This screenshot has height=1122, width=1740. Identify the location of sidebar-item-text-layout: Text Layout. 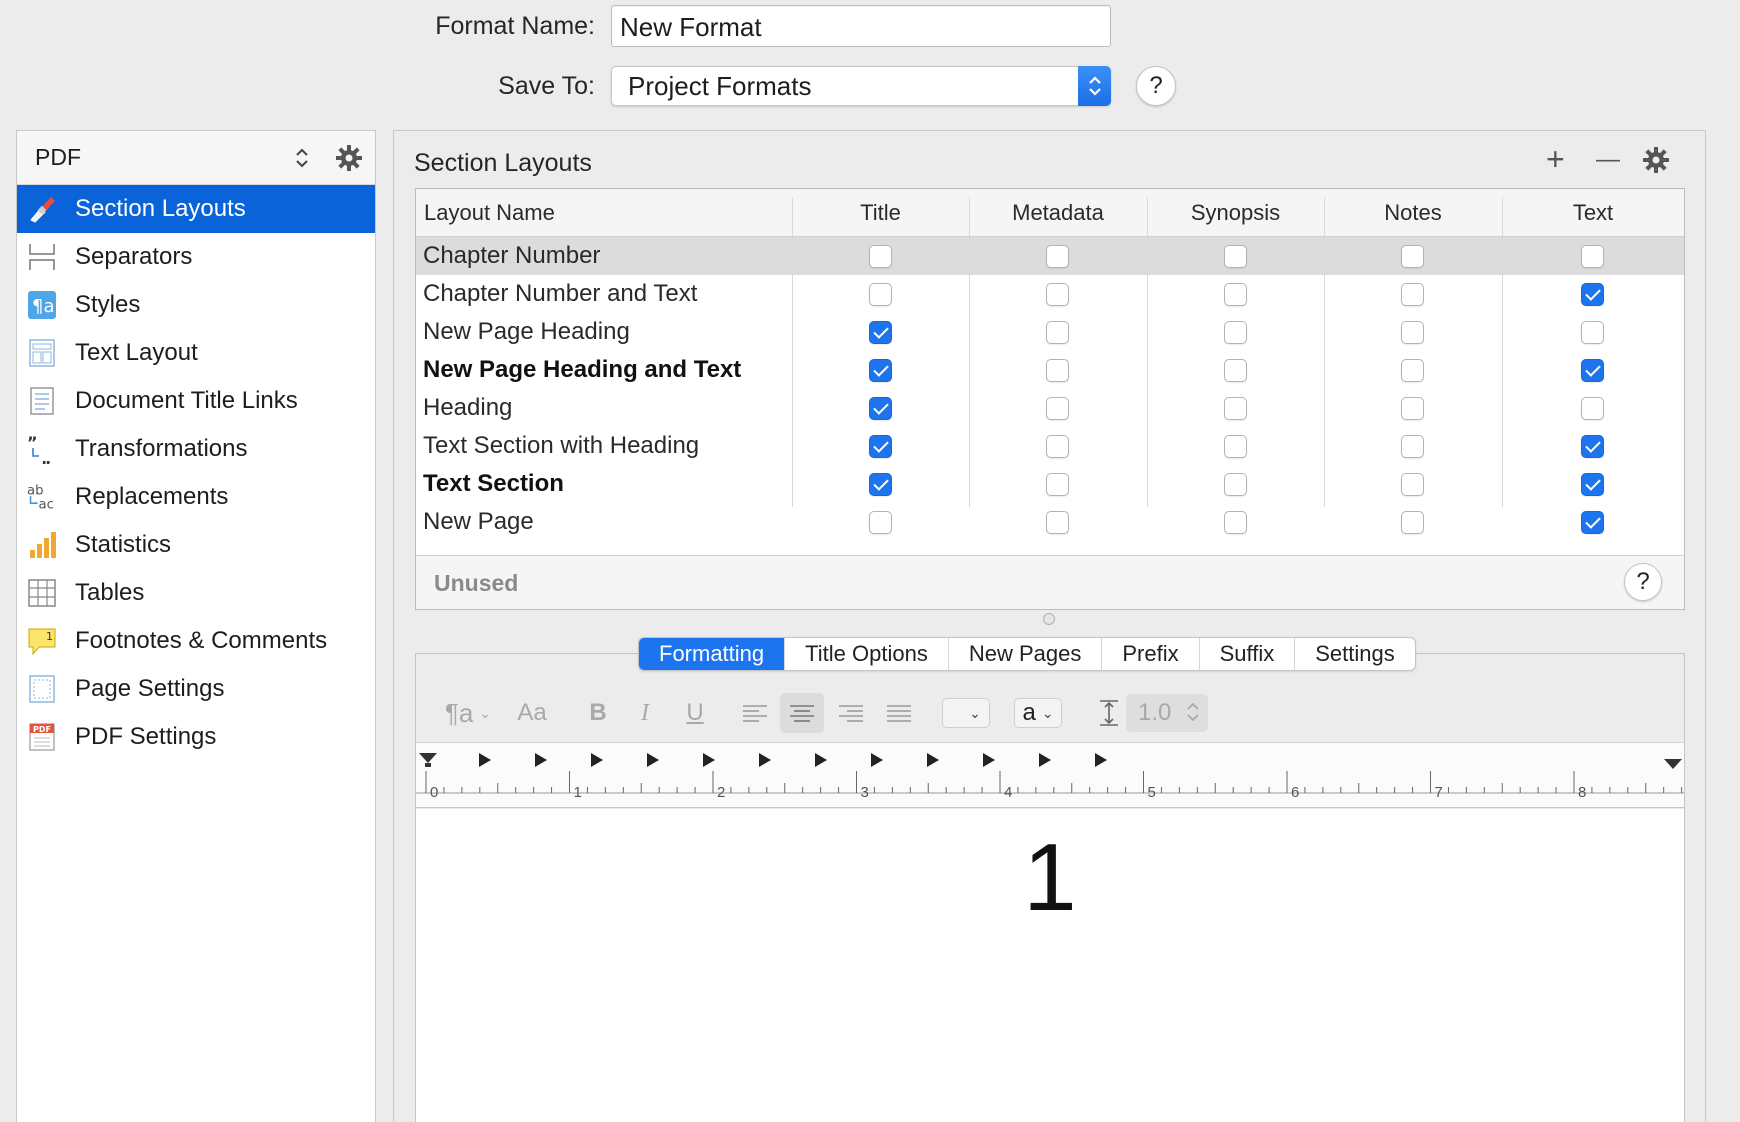
(196, 353).